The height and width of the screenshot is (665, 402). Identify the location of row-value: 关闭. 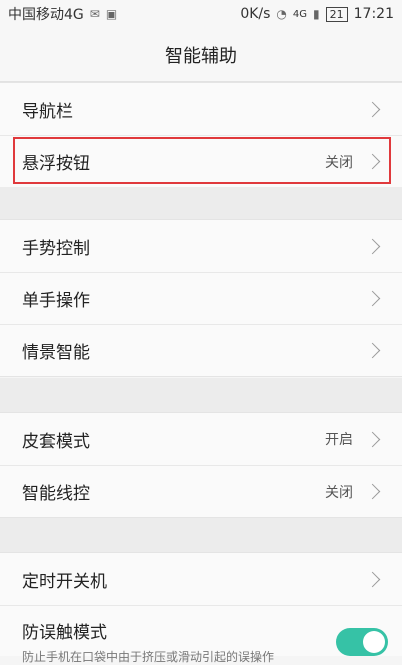
(339, 492).